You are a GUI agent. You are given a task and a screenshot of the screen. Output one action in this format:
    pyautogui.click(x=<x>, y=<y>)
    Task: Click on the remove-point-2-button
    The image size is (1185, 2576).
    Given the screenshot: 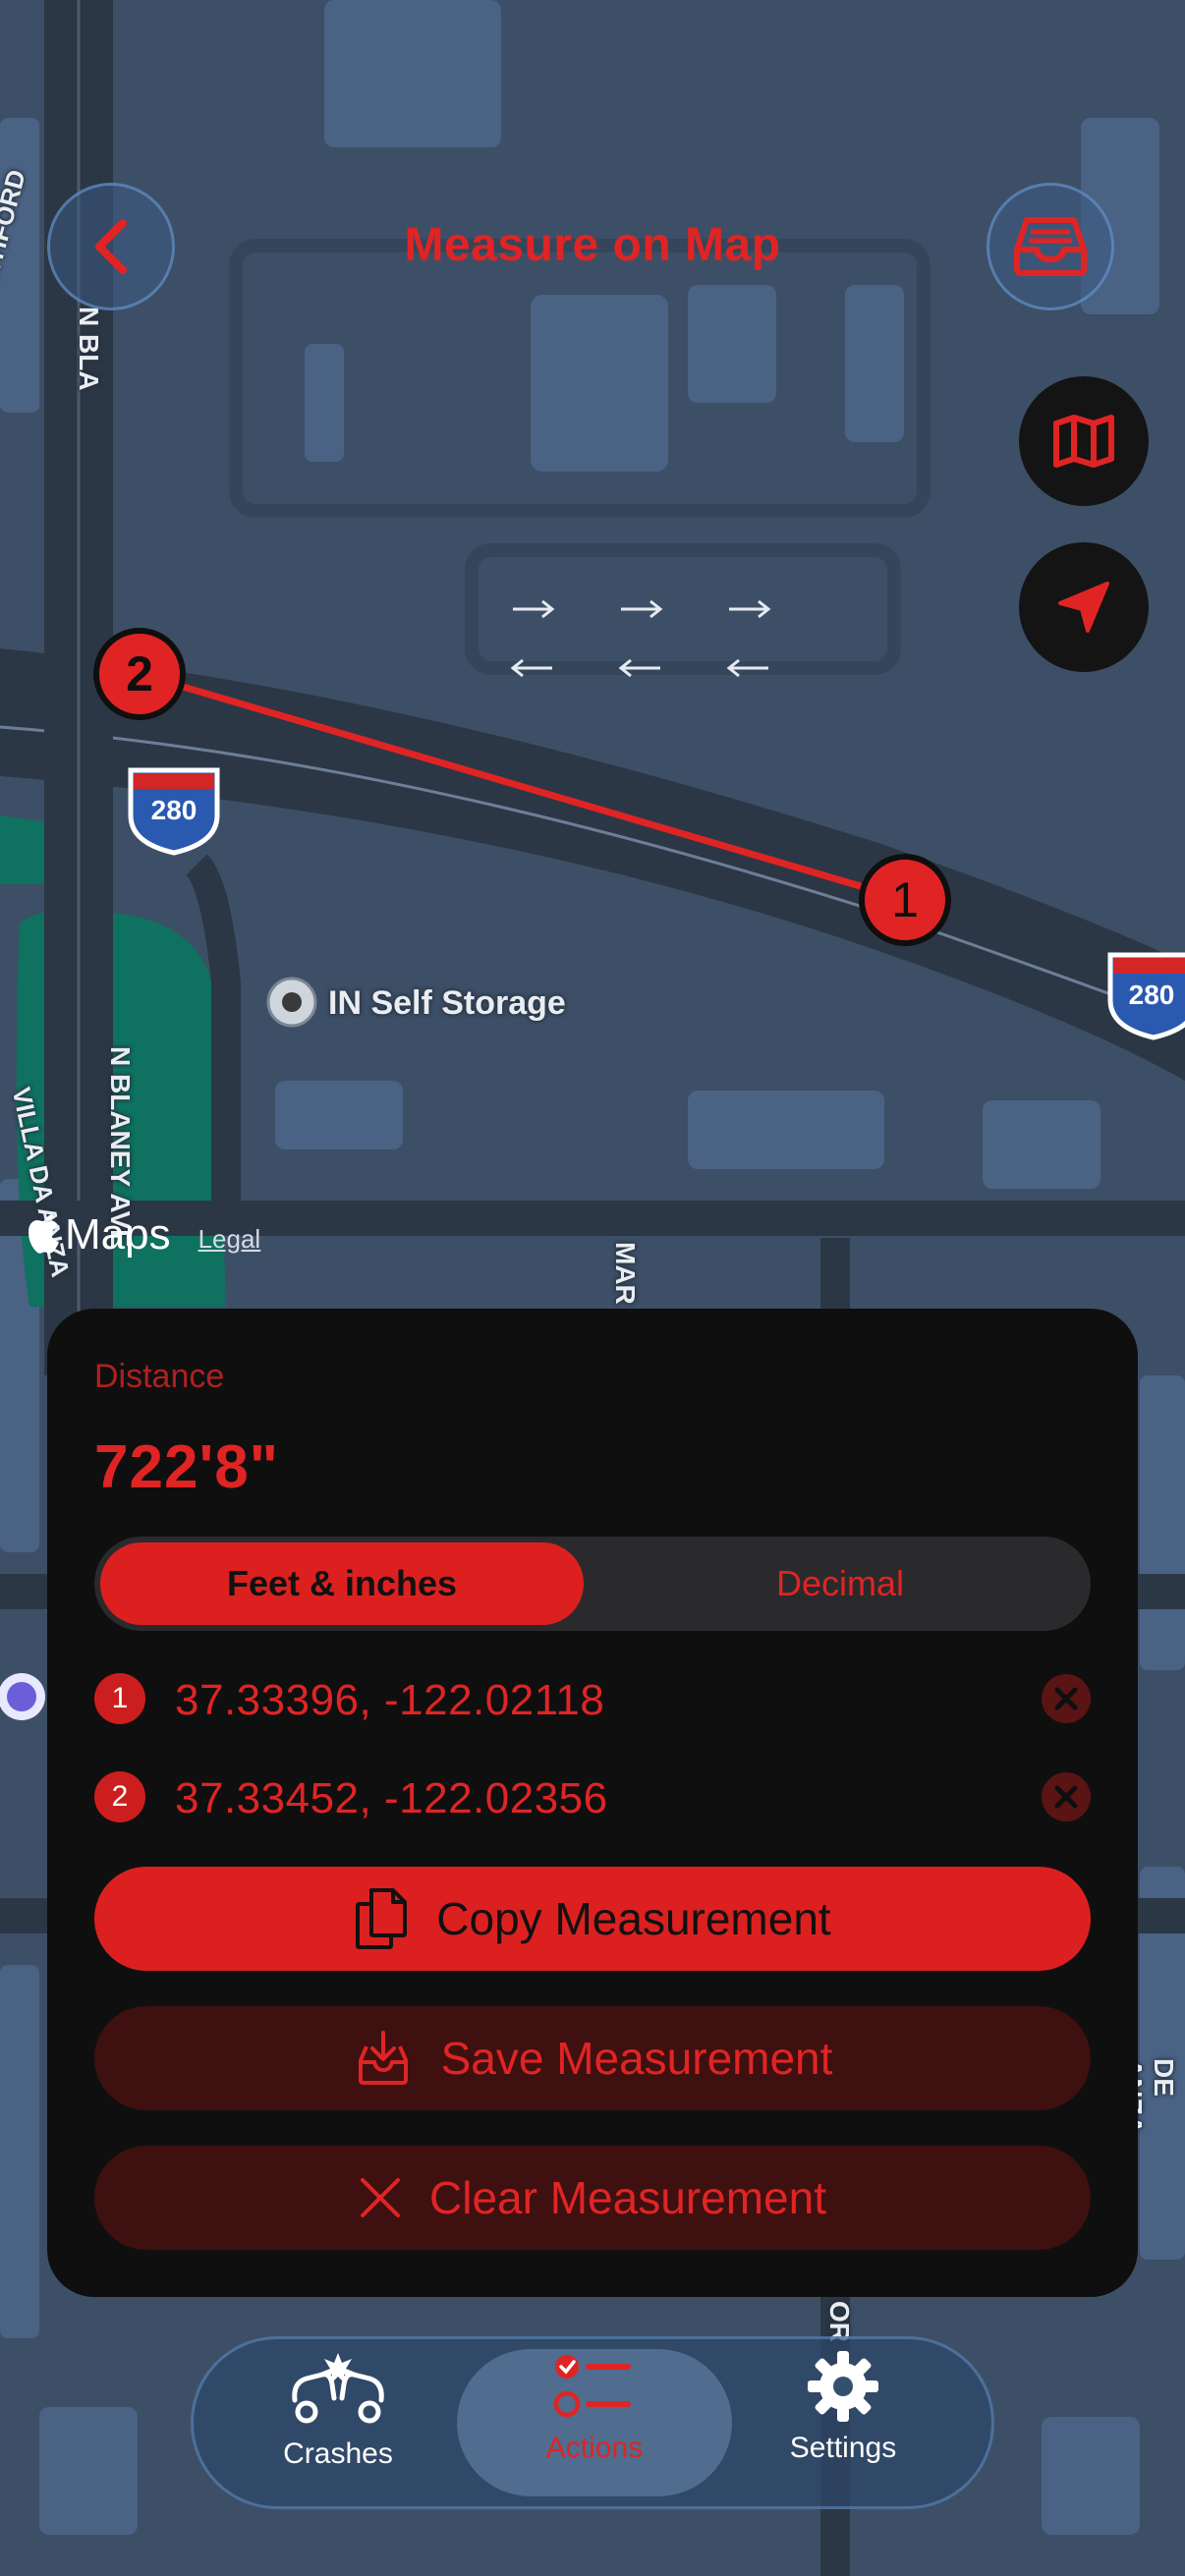 What is the action you would take?
    pyautogui.click(x=1067, y=1796)
    